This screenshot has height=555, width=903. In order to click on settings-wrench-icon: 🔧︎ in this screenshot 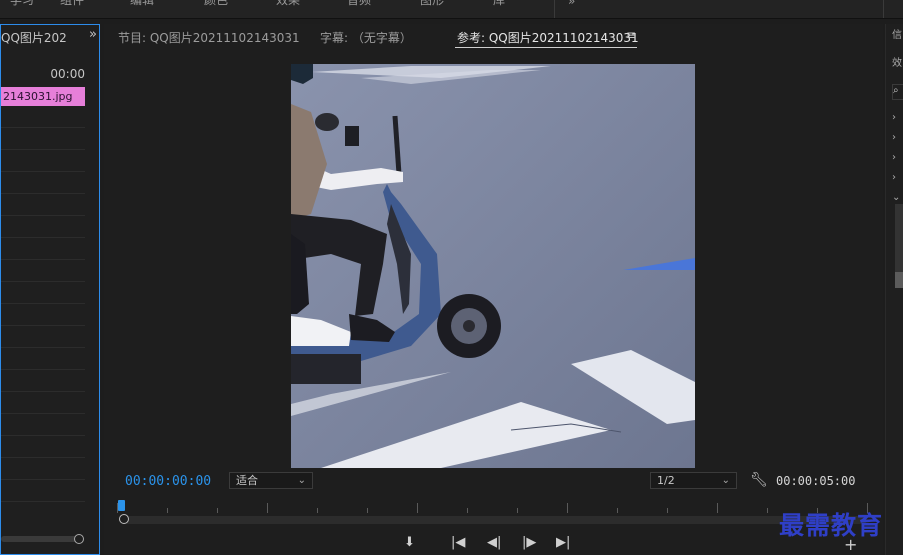, I will do `click(759, 480)`.